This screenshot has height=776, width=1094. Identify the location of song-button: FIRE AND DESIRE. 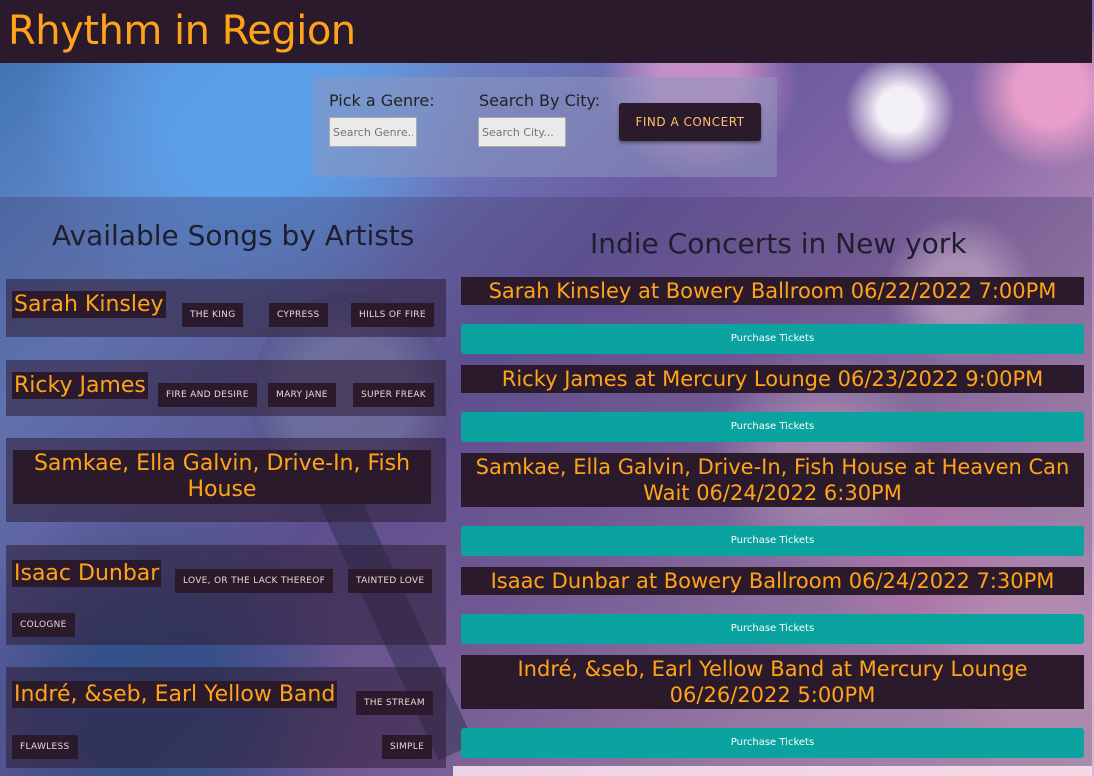
(207, 395).